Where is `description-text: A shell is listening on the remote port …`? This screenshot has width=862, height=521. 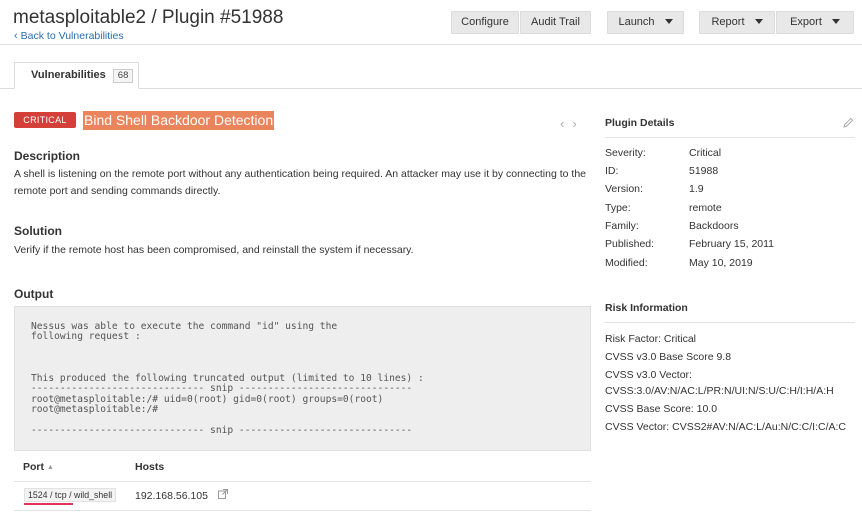 description-text: A shell is listening on the remote port … is located at coordinates (300, 182).